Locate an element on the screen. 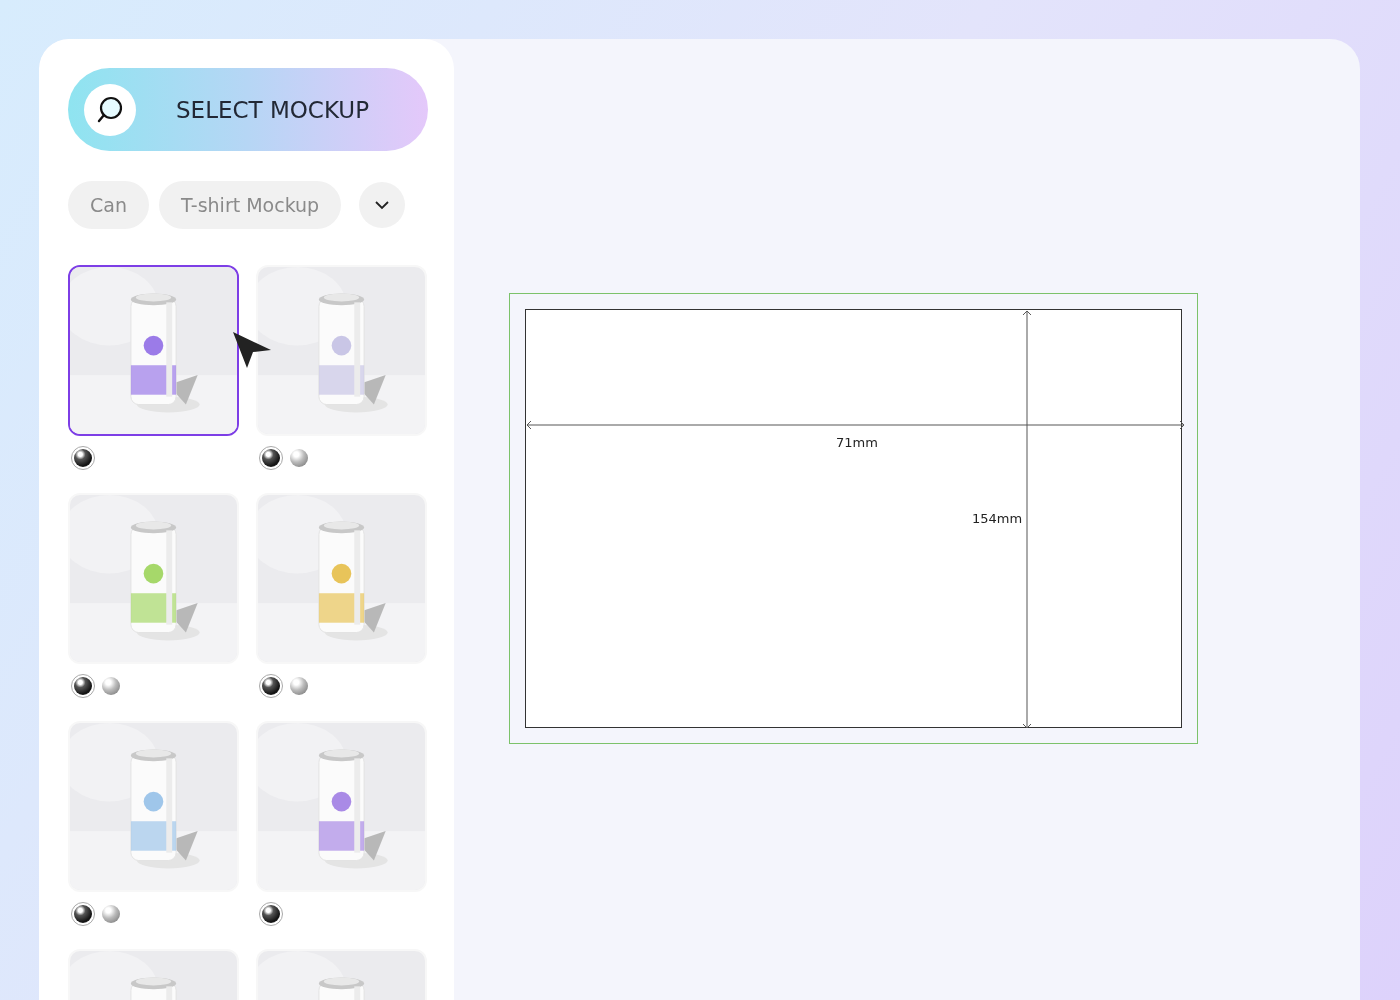 This screenshot has width=1400, height=1000. select-mockup-button: SELECT MOCKUP is located at coordinates (248, 109).